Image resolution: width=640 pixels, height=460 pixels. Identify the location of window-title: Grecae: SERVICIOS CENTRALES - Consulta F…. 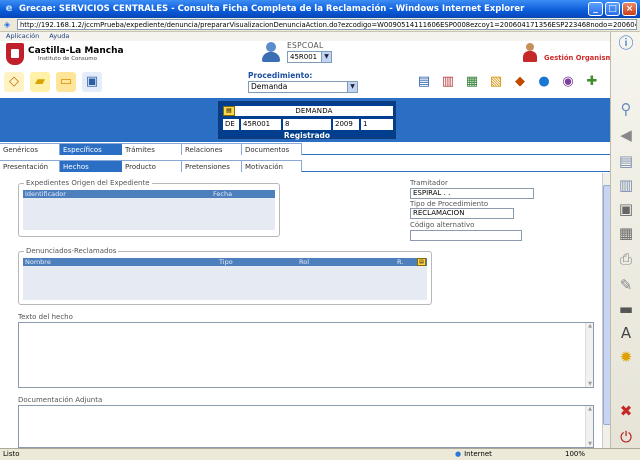
(272, 9).